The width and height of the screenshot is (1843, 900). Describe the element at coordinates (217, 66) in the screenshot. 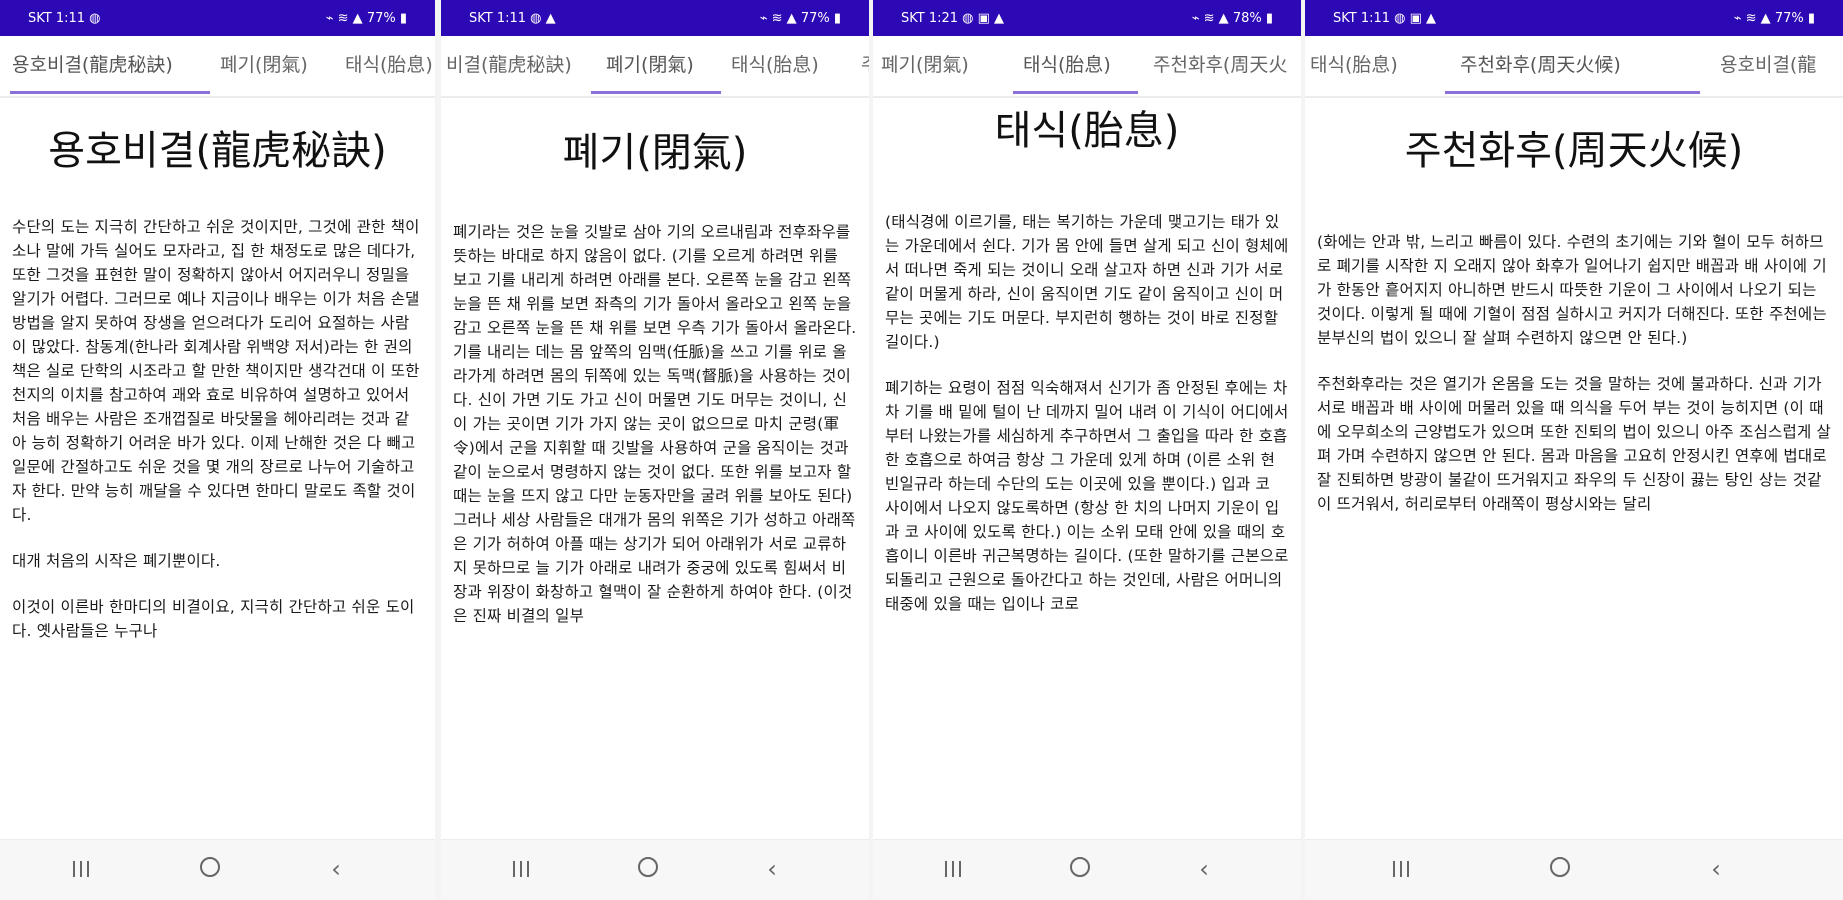

I see `tab-bar: 용호비결(龍虎秘訣) 폐기(閉氣) 태식(胎息)` at that location.